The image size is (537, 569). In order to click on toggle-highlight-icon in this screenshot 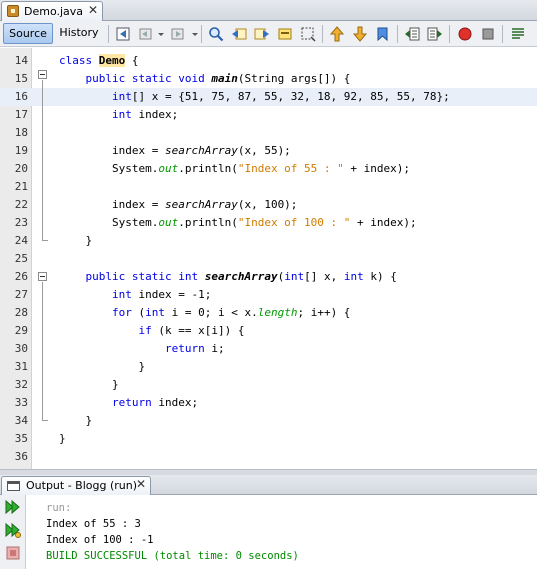, I will do `click(285, 34)`.